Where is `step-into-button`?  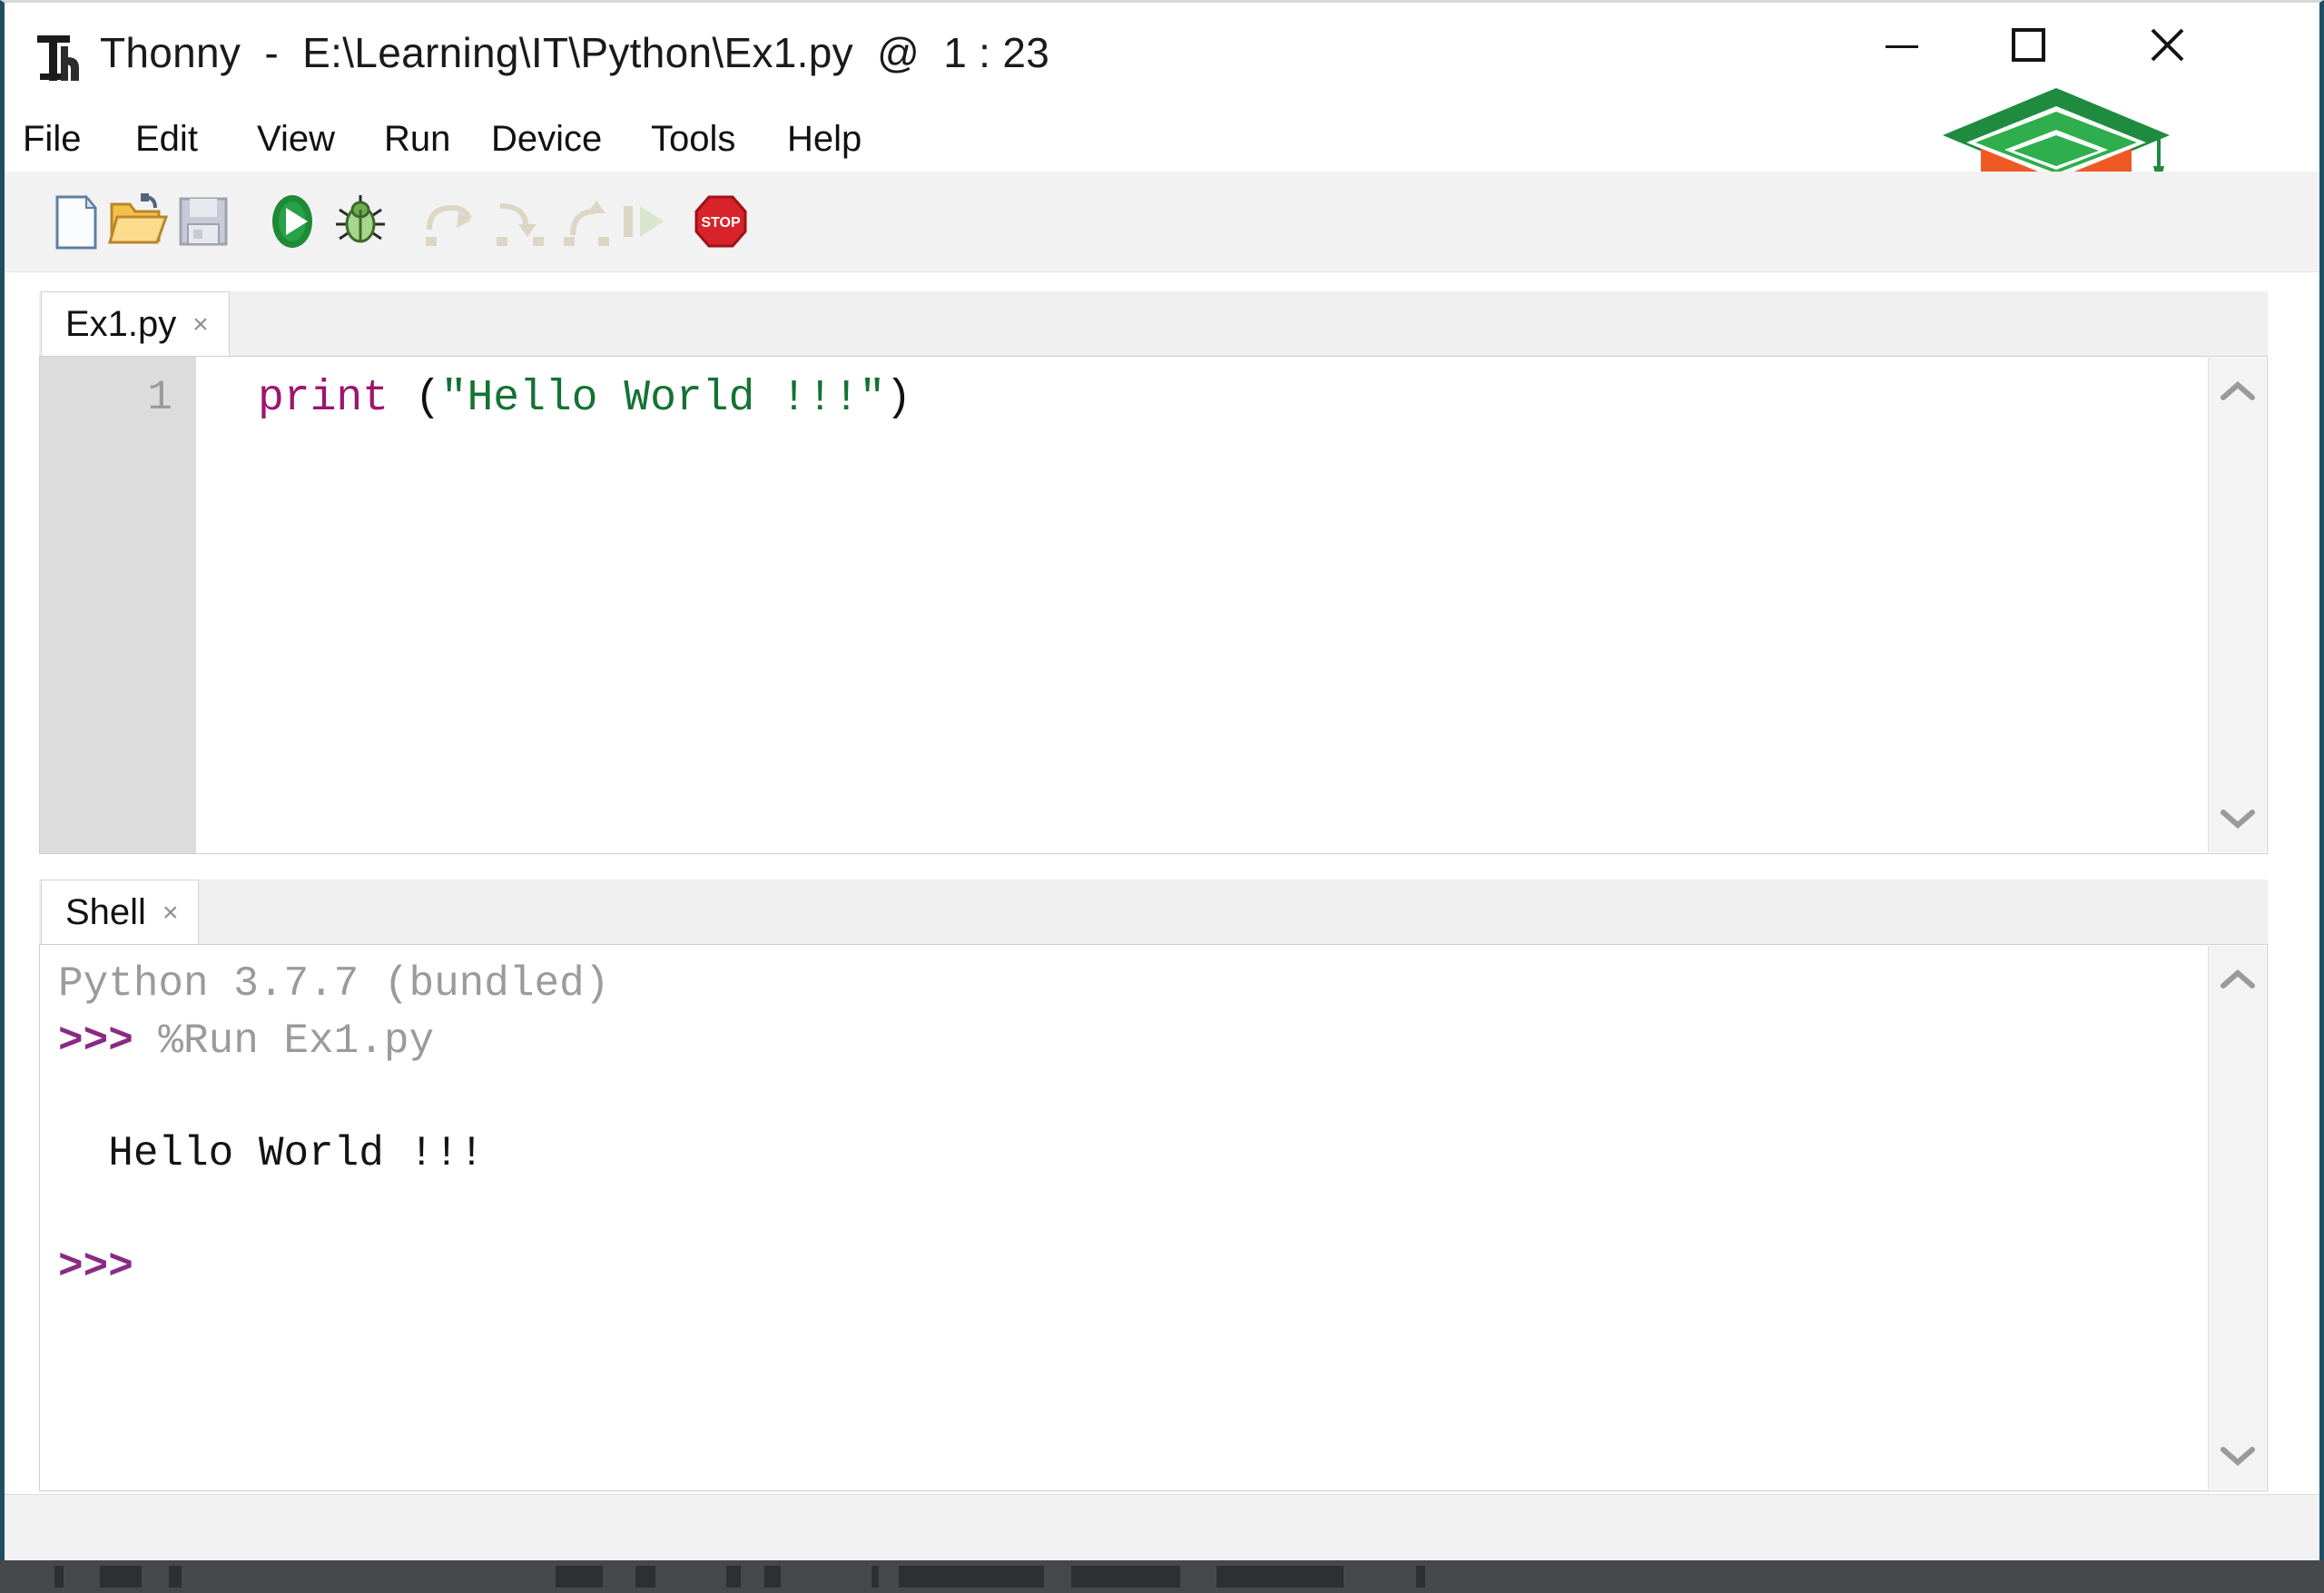
step-into-button is located at coordinates (519, 221).